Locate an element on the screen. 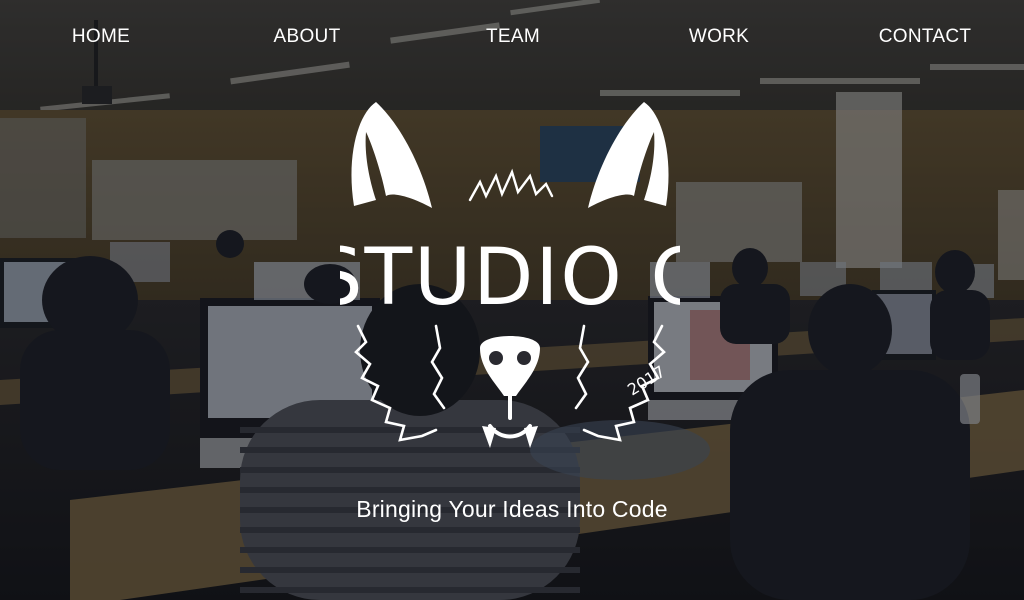  logo-wordmark: STUDIO C is located at coordinates (510, 278).